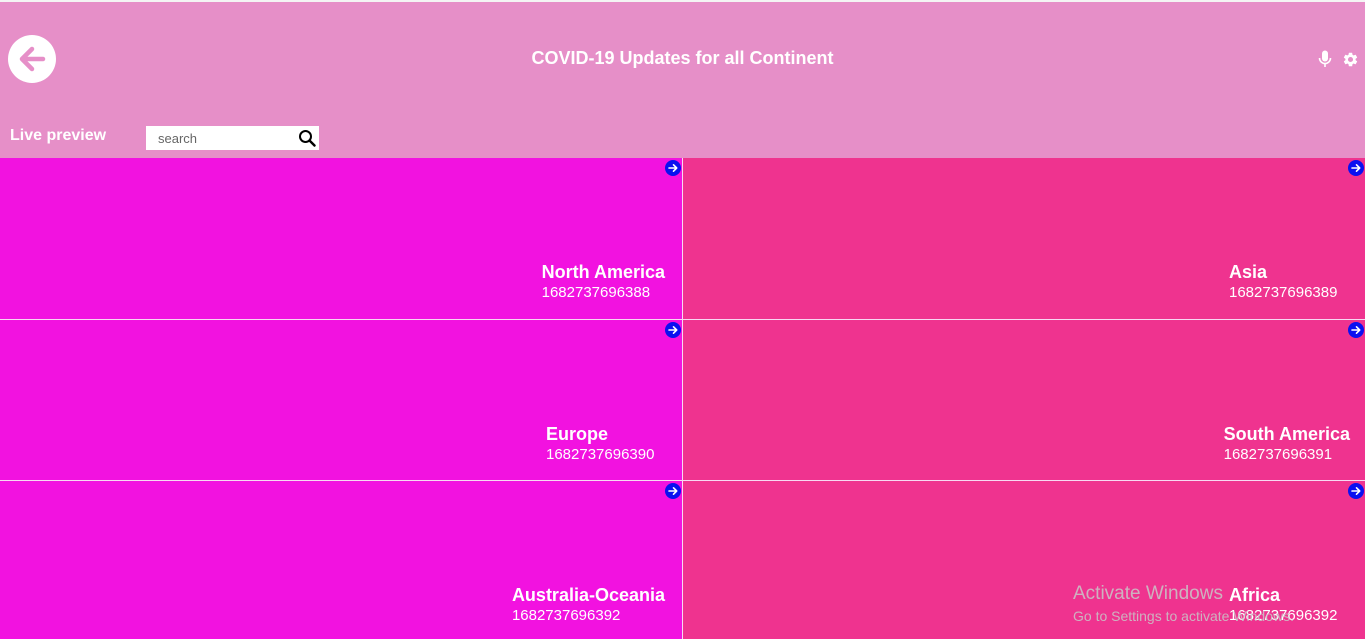 This screenshot has width=1365, height=639. What do you see at coordinates (1278, 454) in the screenshot?
I see `continent-value: 1682737696391` at bounding box center [1278, 454].